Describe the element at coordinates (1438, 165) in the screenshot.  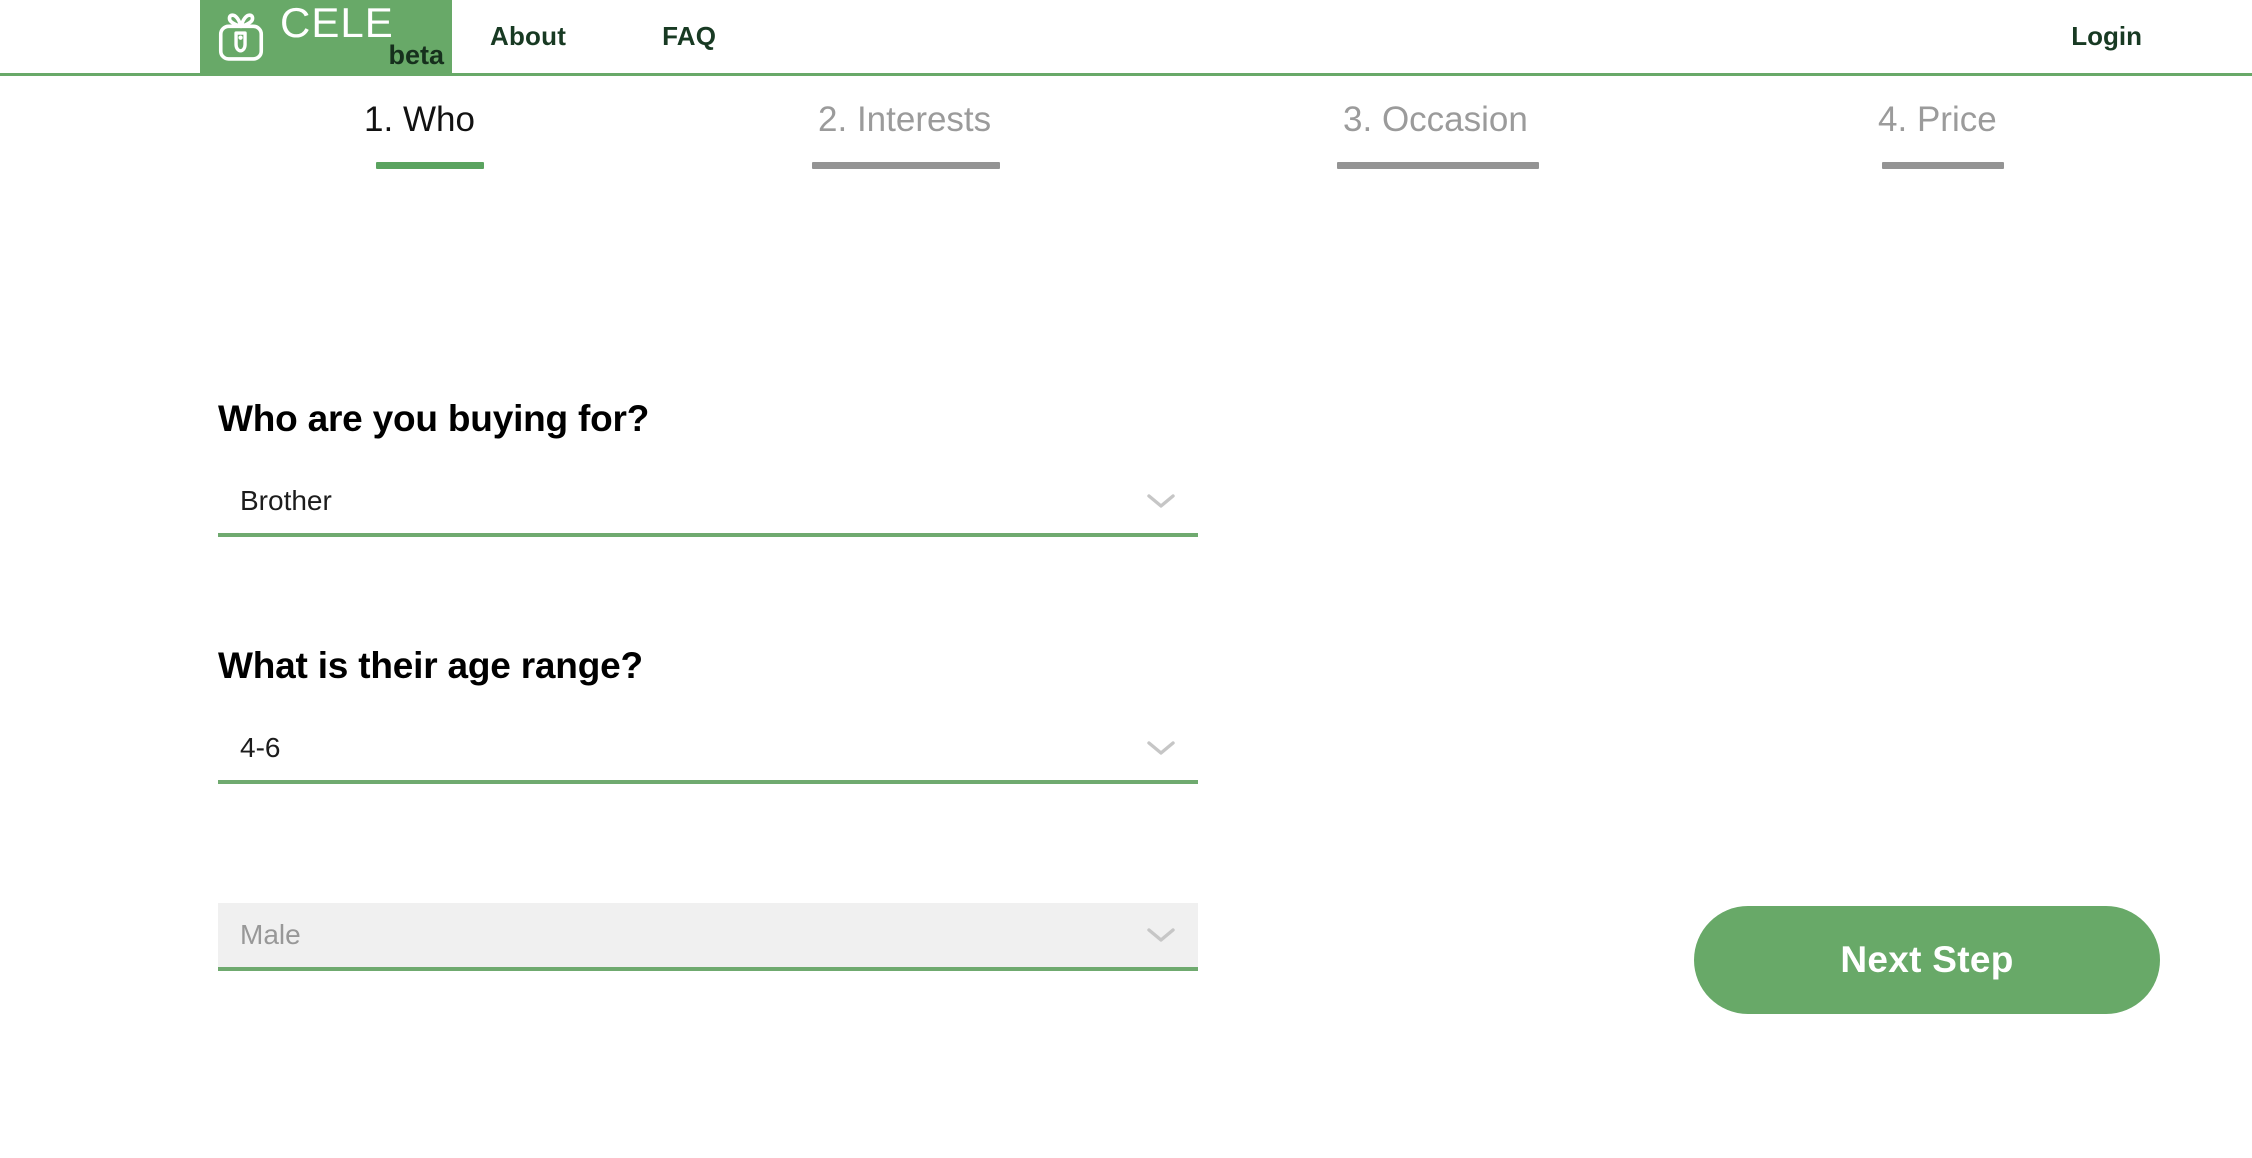
I see `step-3-underline` at that location.